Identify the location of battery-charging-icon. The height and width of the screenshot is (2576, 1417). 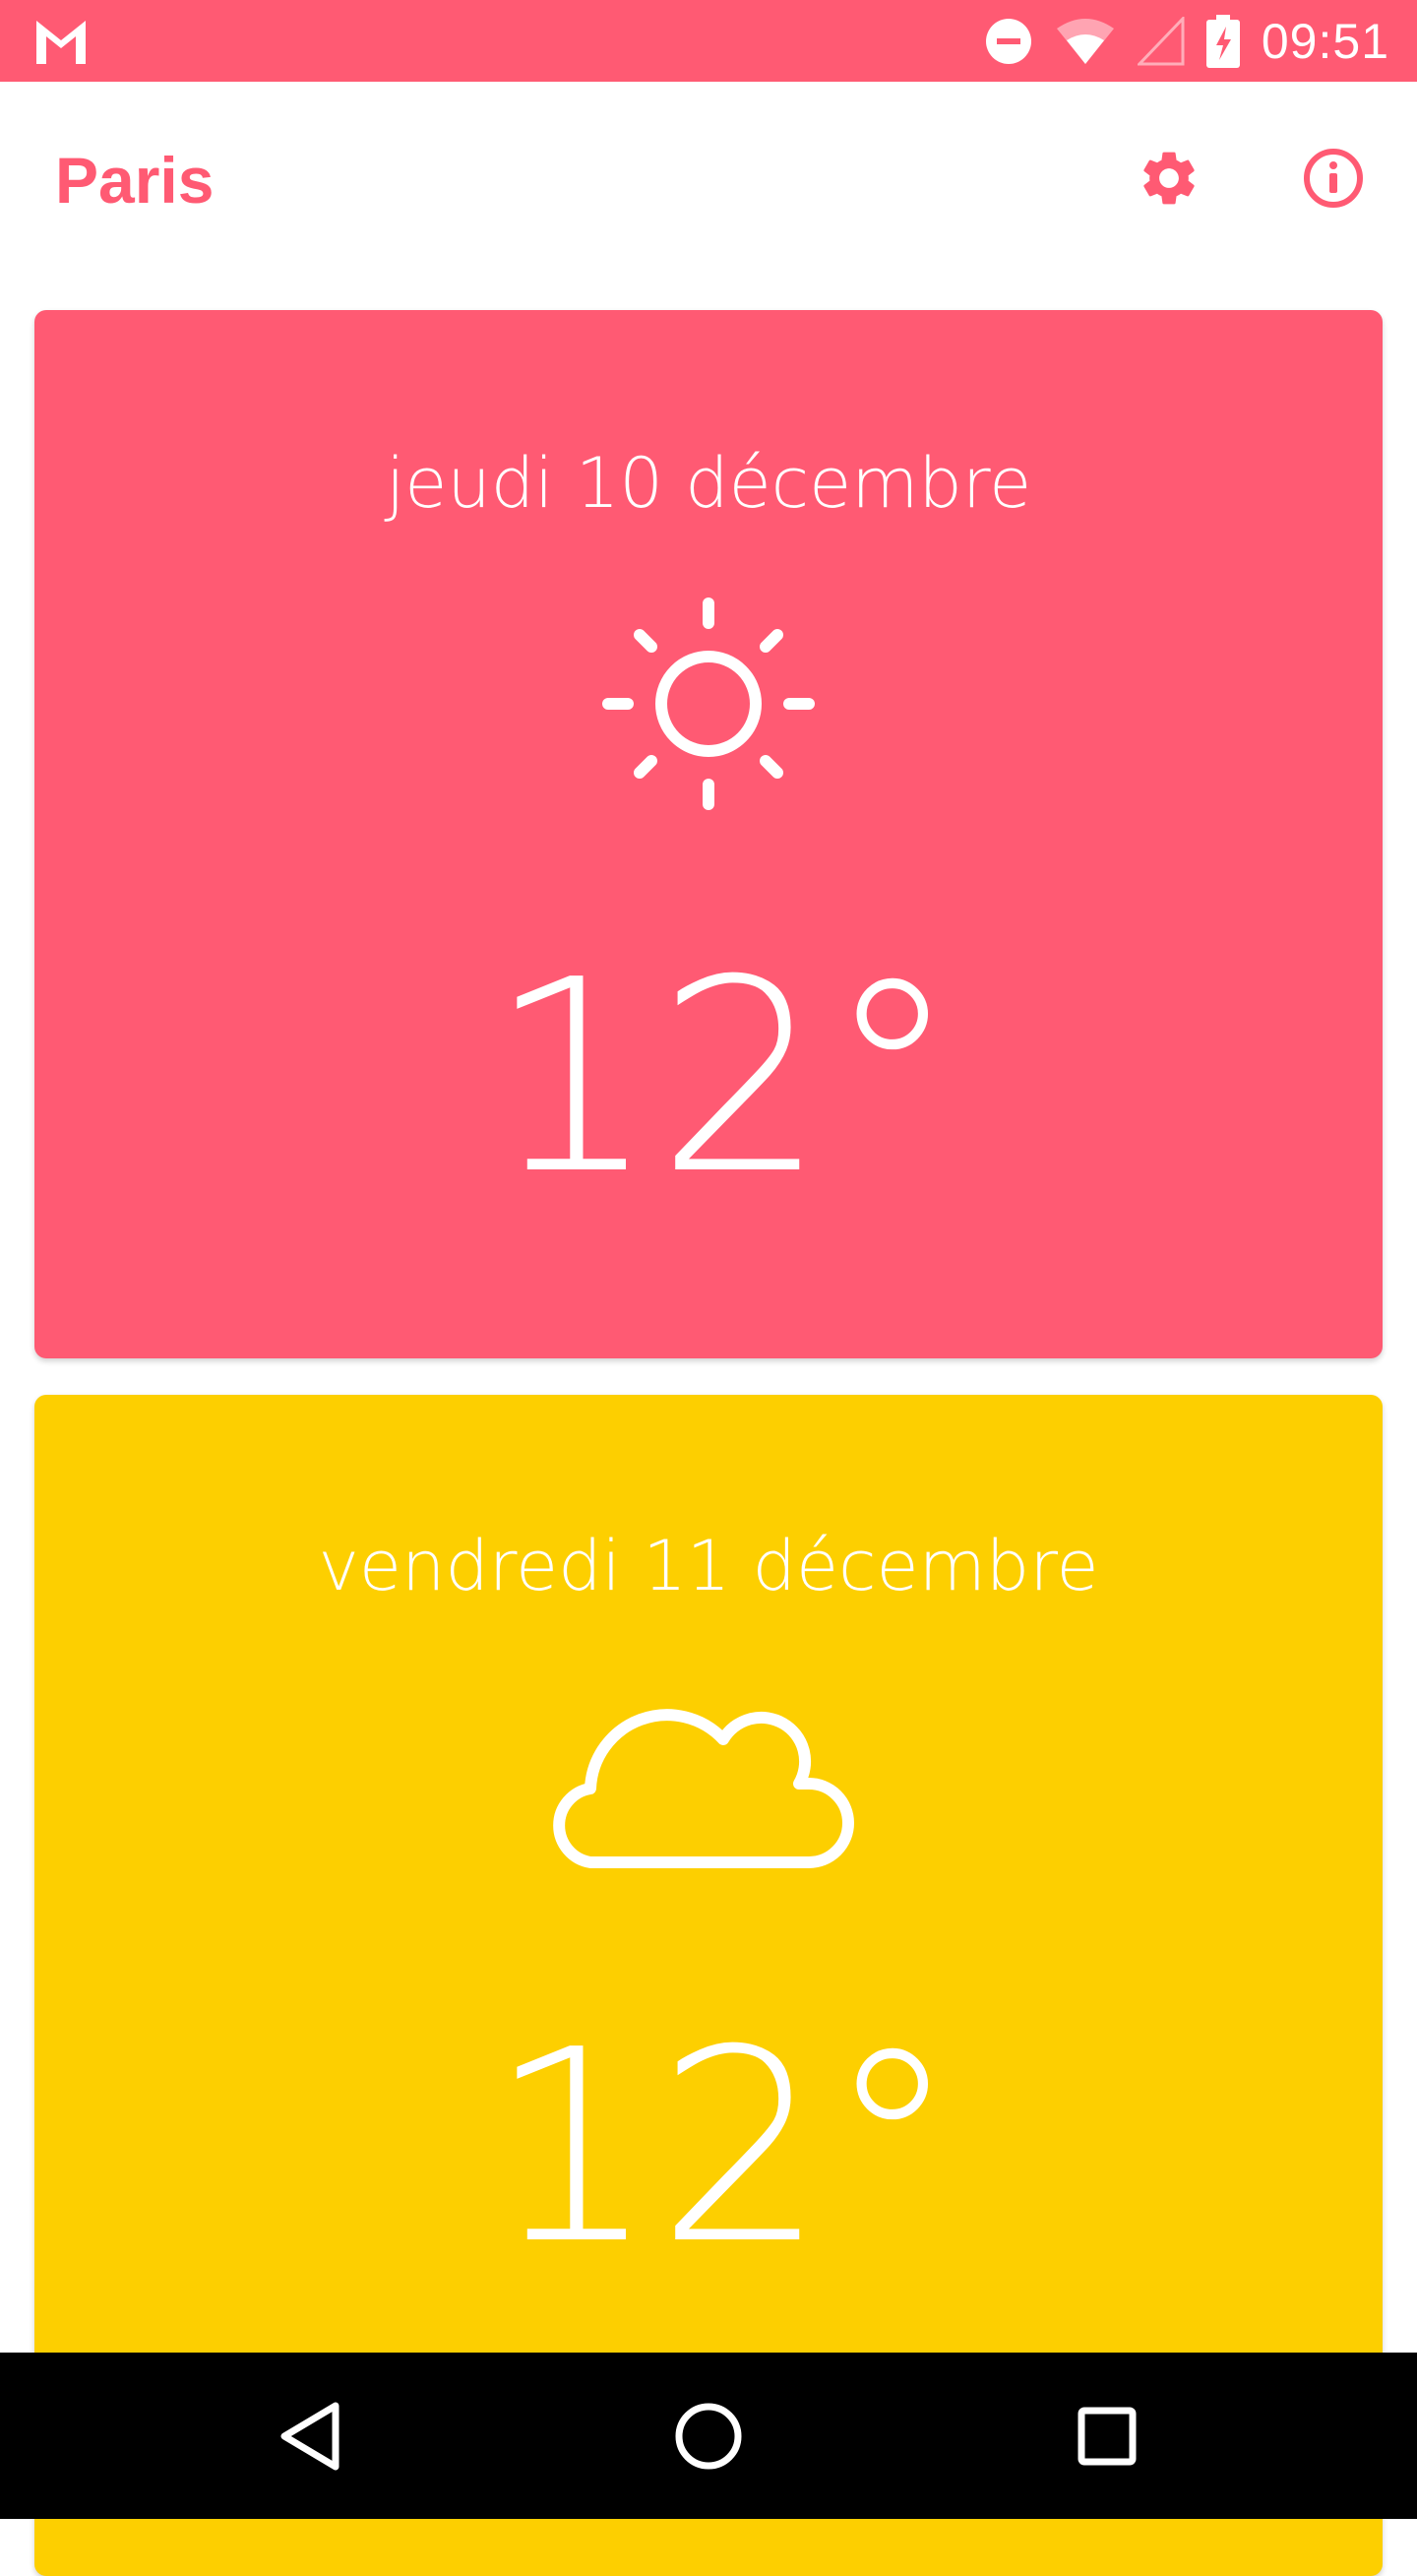
(1222, 41).